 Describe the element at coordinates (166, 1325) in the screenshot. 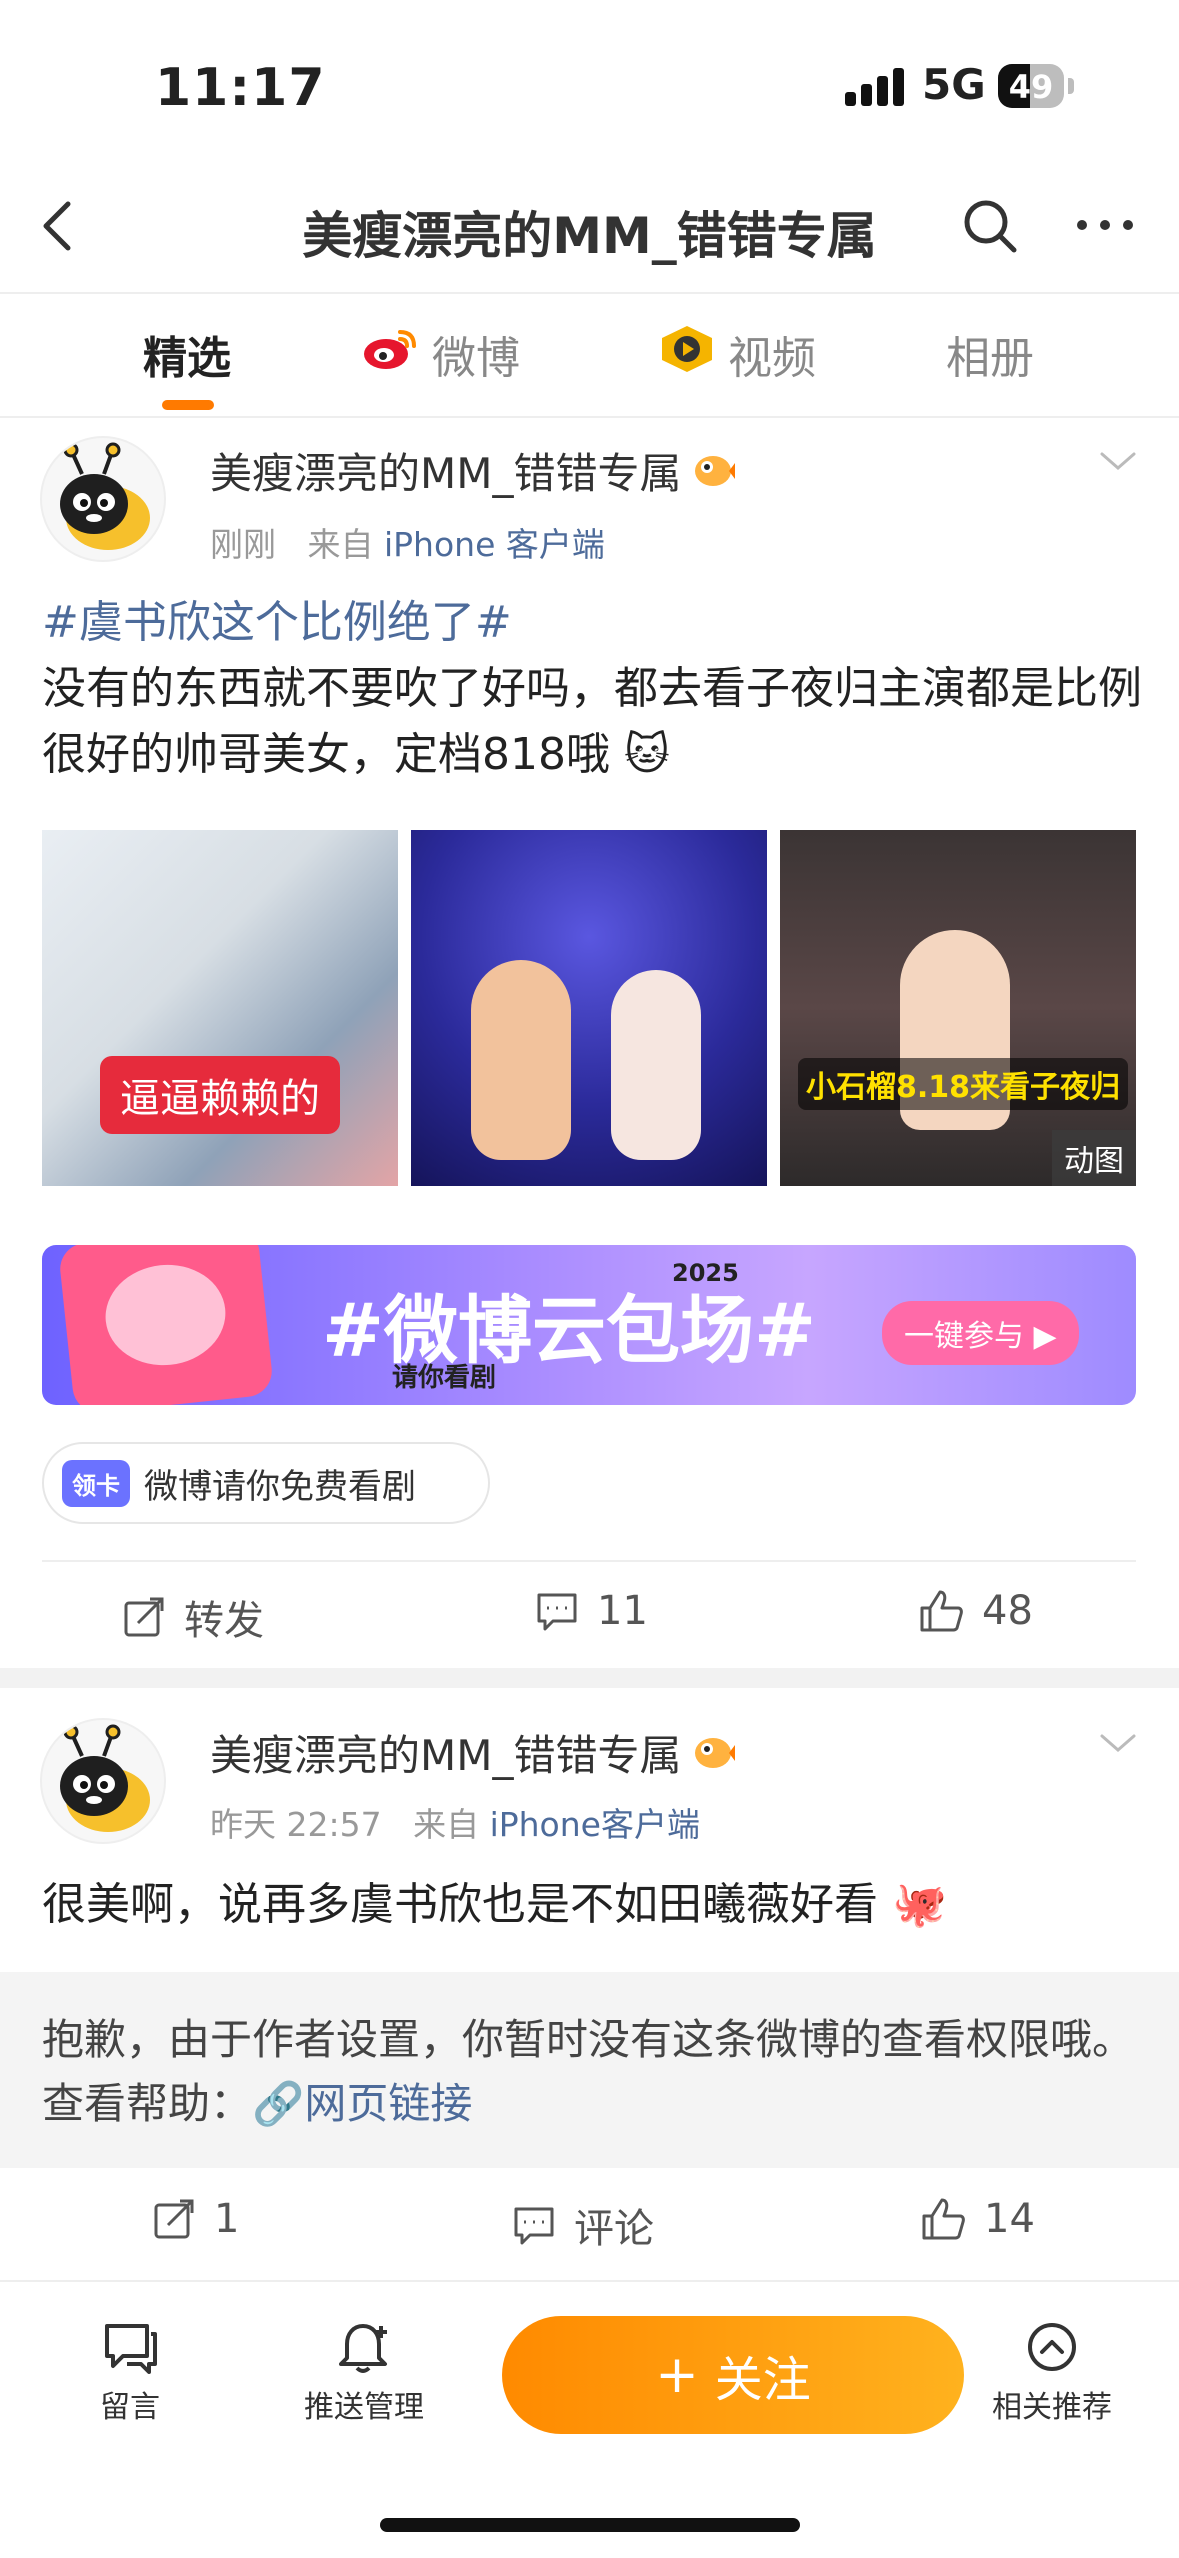

I see `tv-illustration` at that location.